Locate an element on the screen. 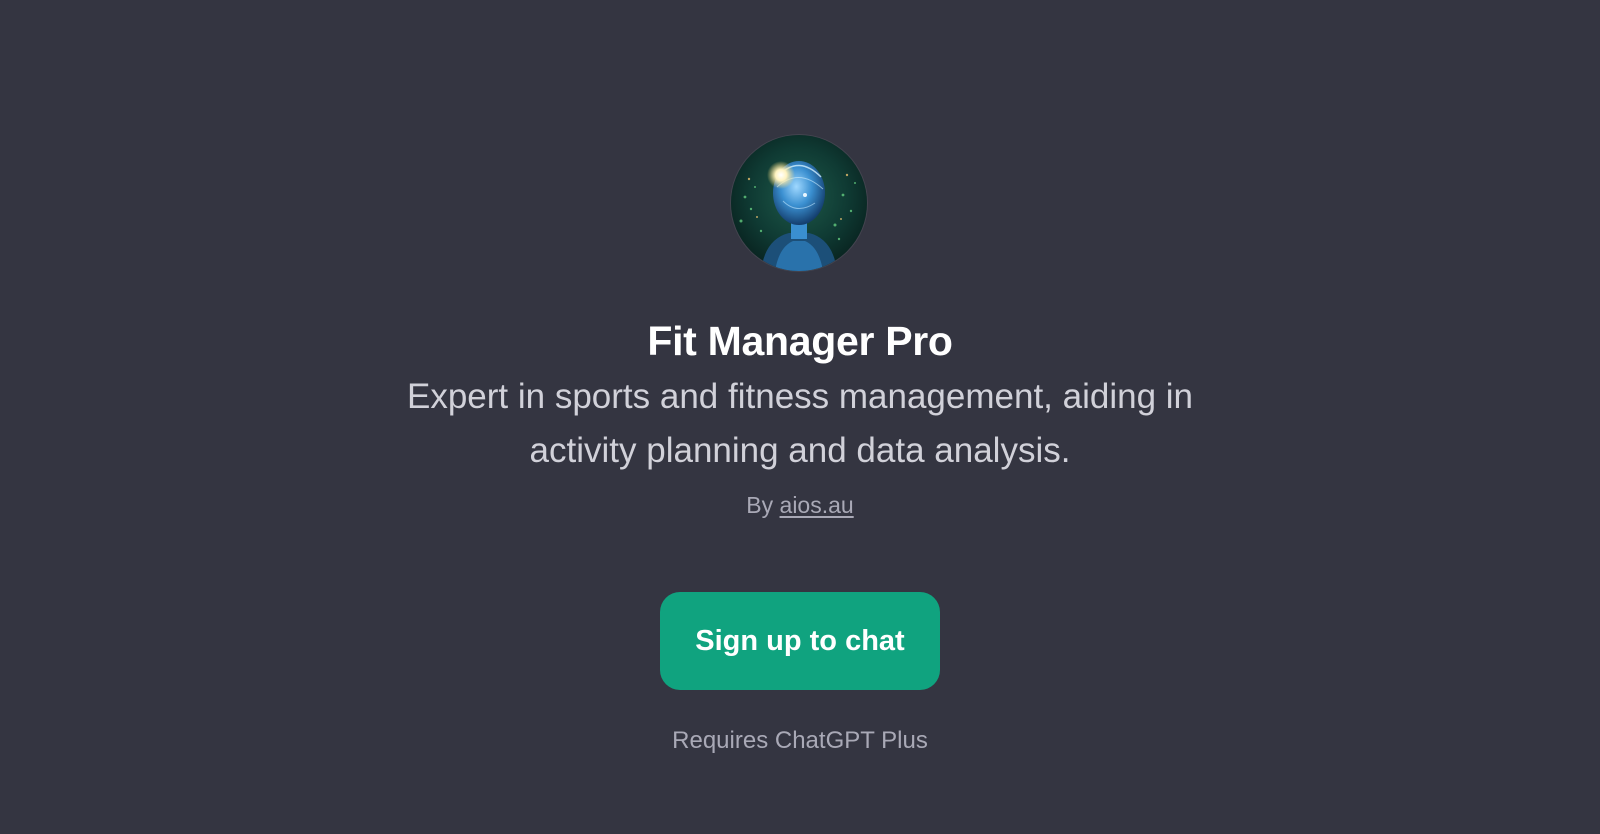 The image size is (1600, 834). byline-prefix: By is located at coordinates (760, 505).